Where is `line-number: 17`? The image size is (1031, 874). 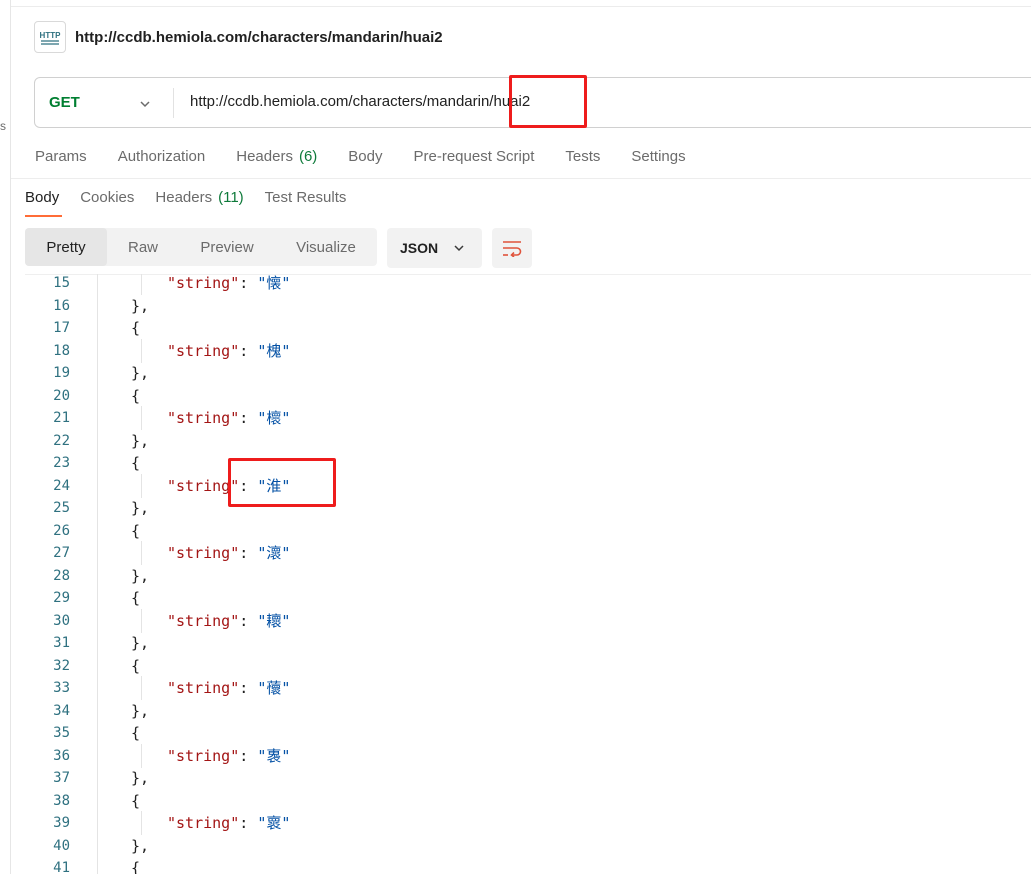
line-number: 17 is located at coordinates (61, 328).